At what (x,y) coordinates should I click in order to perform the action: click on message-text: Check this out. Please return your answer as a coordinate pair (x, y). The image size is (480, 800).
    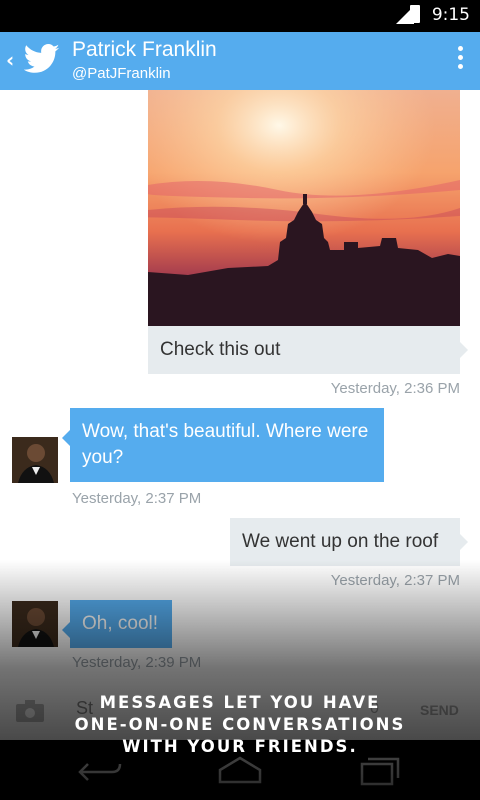
    Looking at the image, I should click on (220, 349).